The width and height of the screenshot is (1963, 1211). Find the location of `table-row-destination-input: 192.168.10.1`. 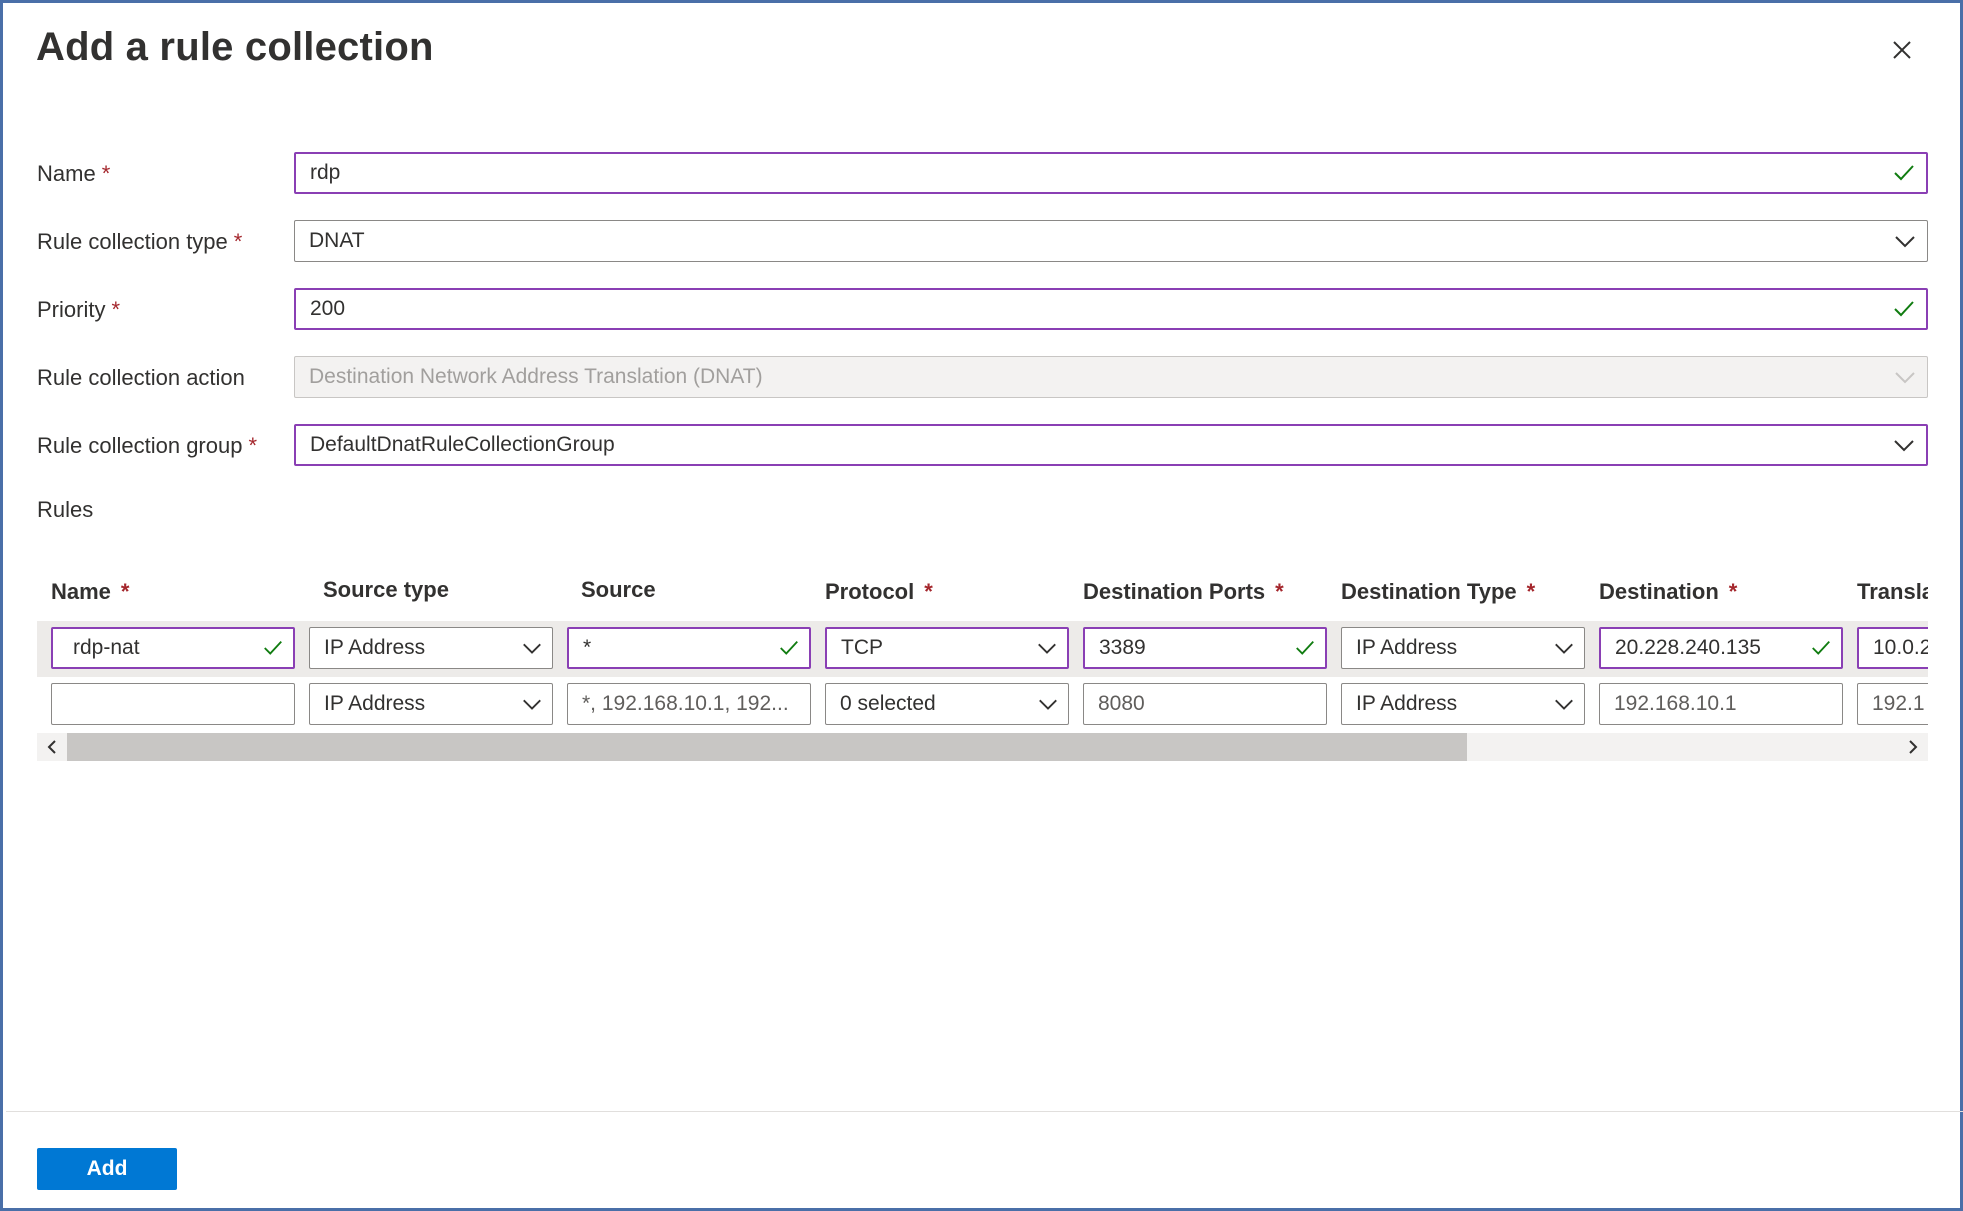

table-row-destination-input: 192.168.10.1 is located at coordinates (1721, 704).